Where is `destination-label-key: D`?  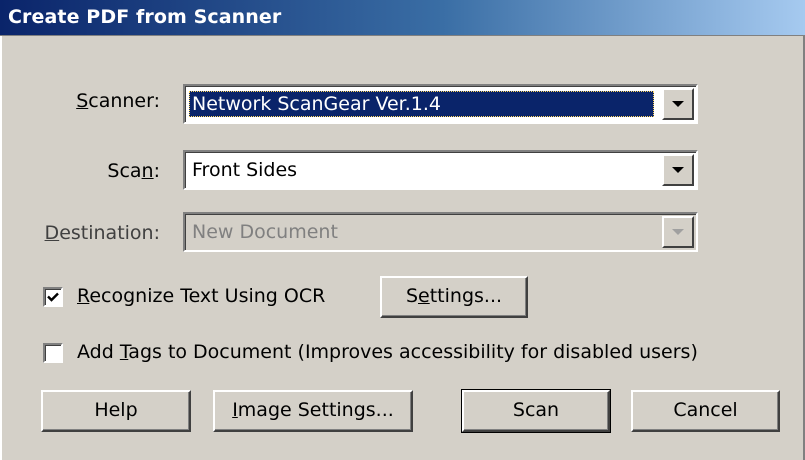
destination-label-key: D is located at coordinates (52, 233).